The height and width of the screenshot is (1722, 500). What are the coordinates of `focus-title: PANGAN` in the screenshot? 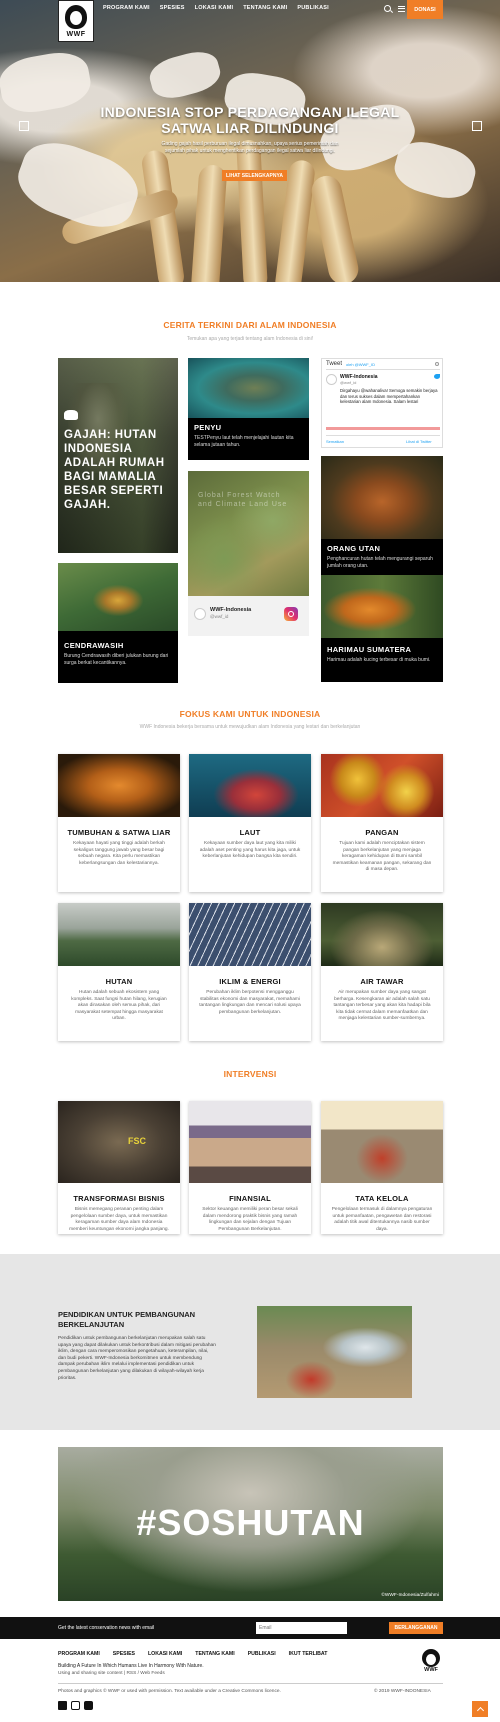 It's located at (382, 832).